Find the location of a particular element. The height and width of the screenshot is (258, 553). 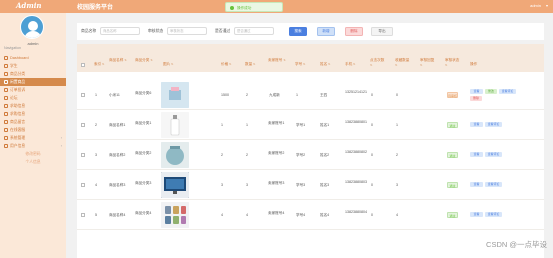

col-name: 商品名称 is located at coordinates (119, 60).